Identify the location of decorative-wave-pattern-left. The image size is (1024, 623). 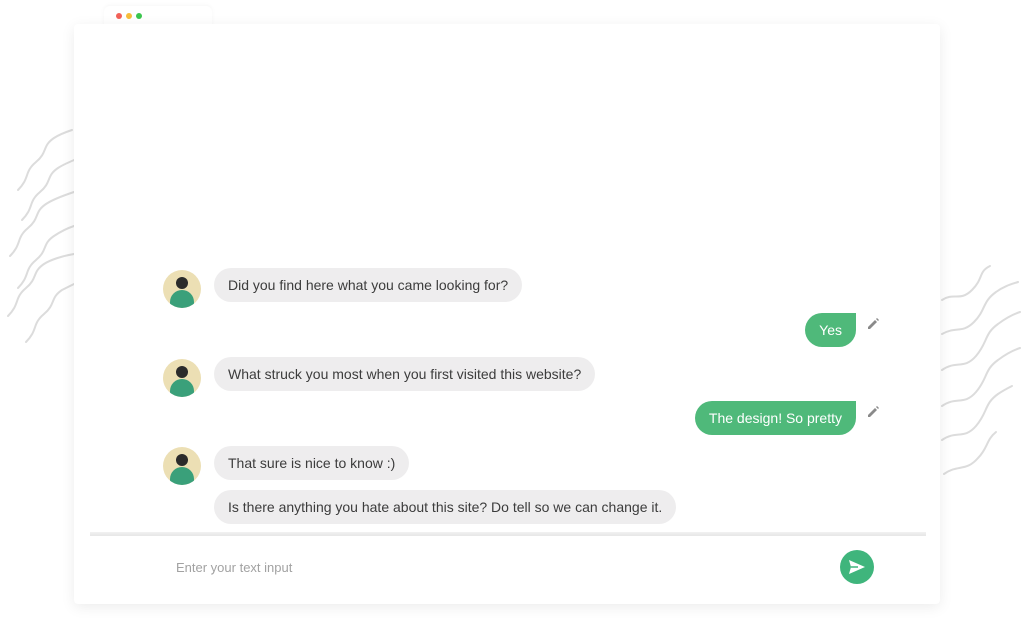
(41, 236).